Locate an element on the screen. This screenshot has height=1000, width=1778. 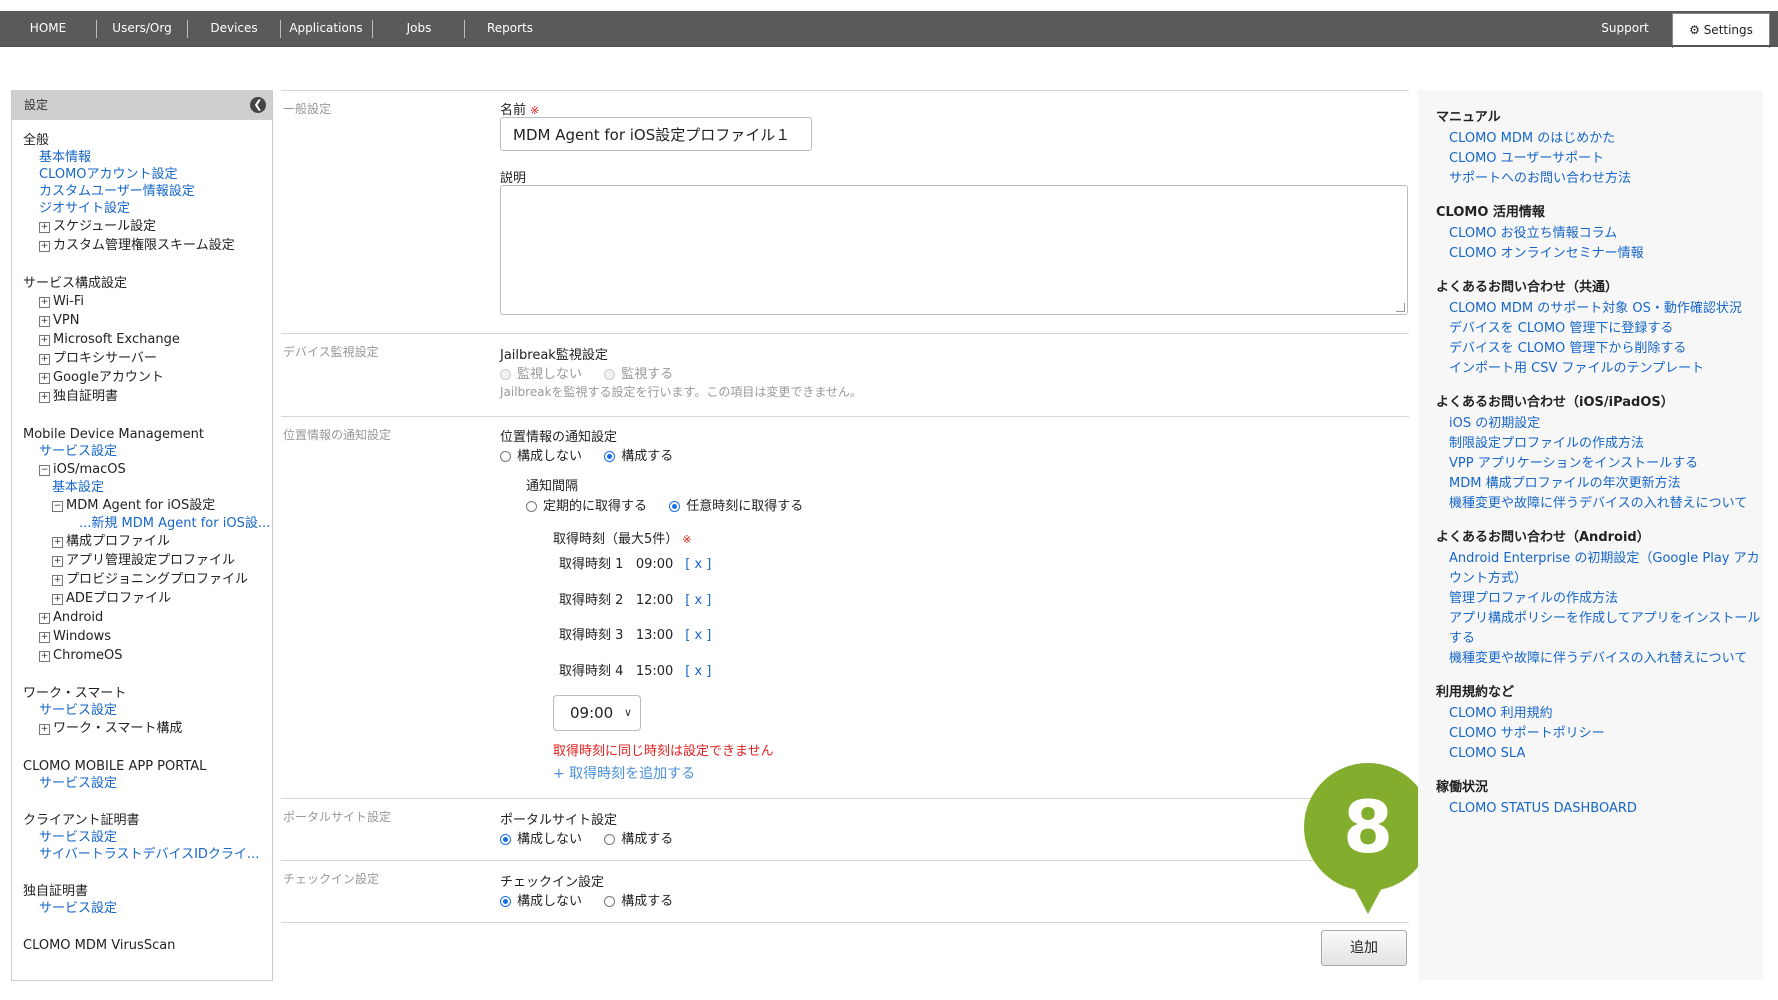
sidebar-expandable: + プロビジョニングプロファイル is located at coordinates (147, 579).